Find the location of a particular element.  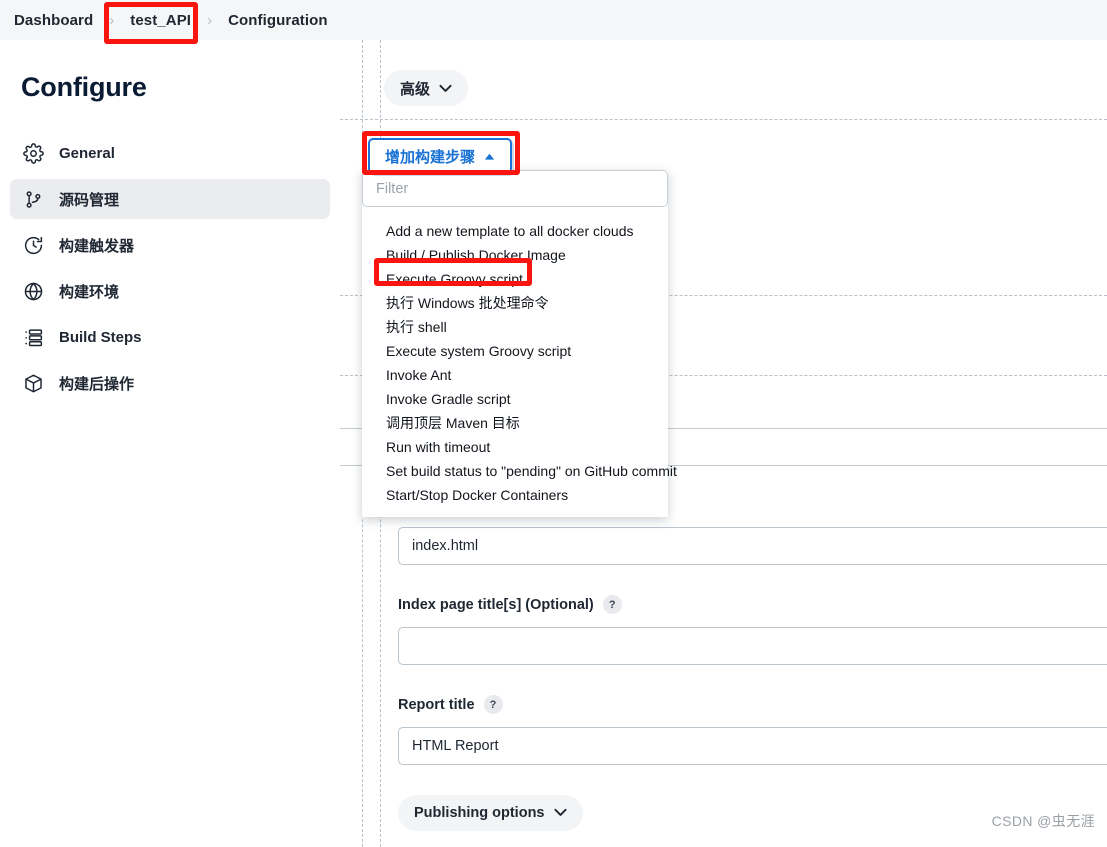

clock-icon is located at coordinates (33, 245).